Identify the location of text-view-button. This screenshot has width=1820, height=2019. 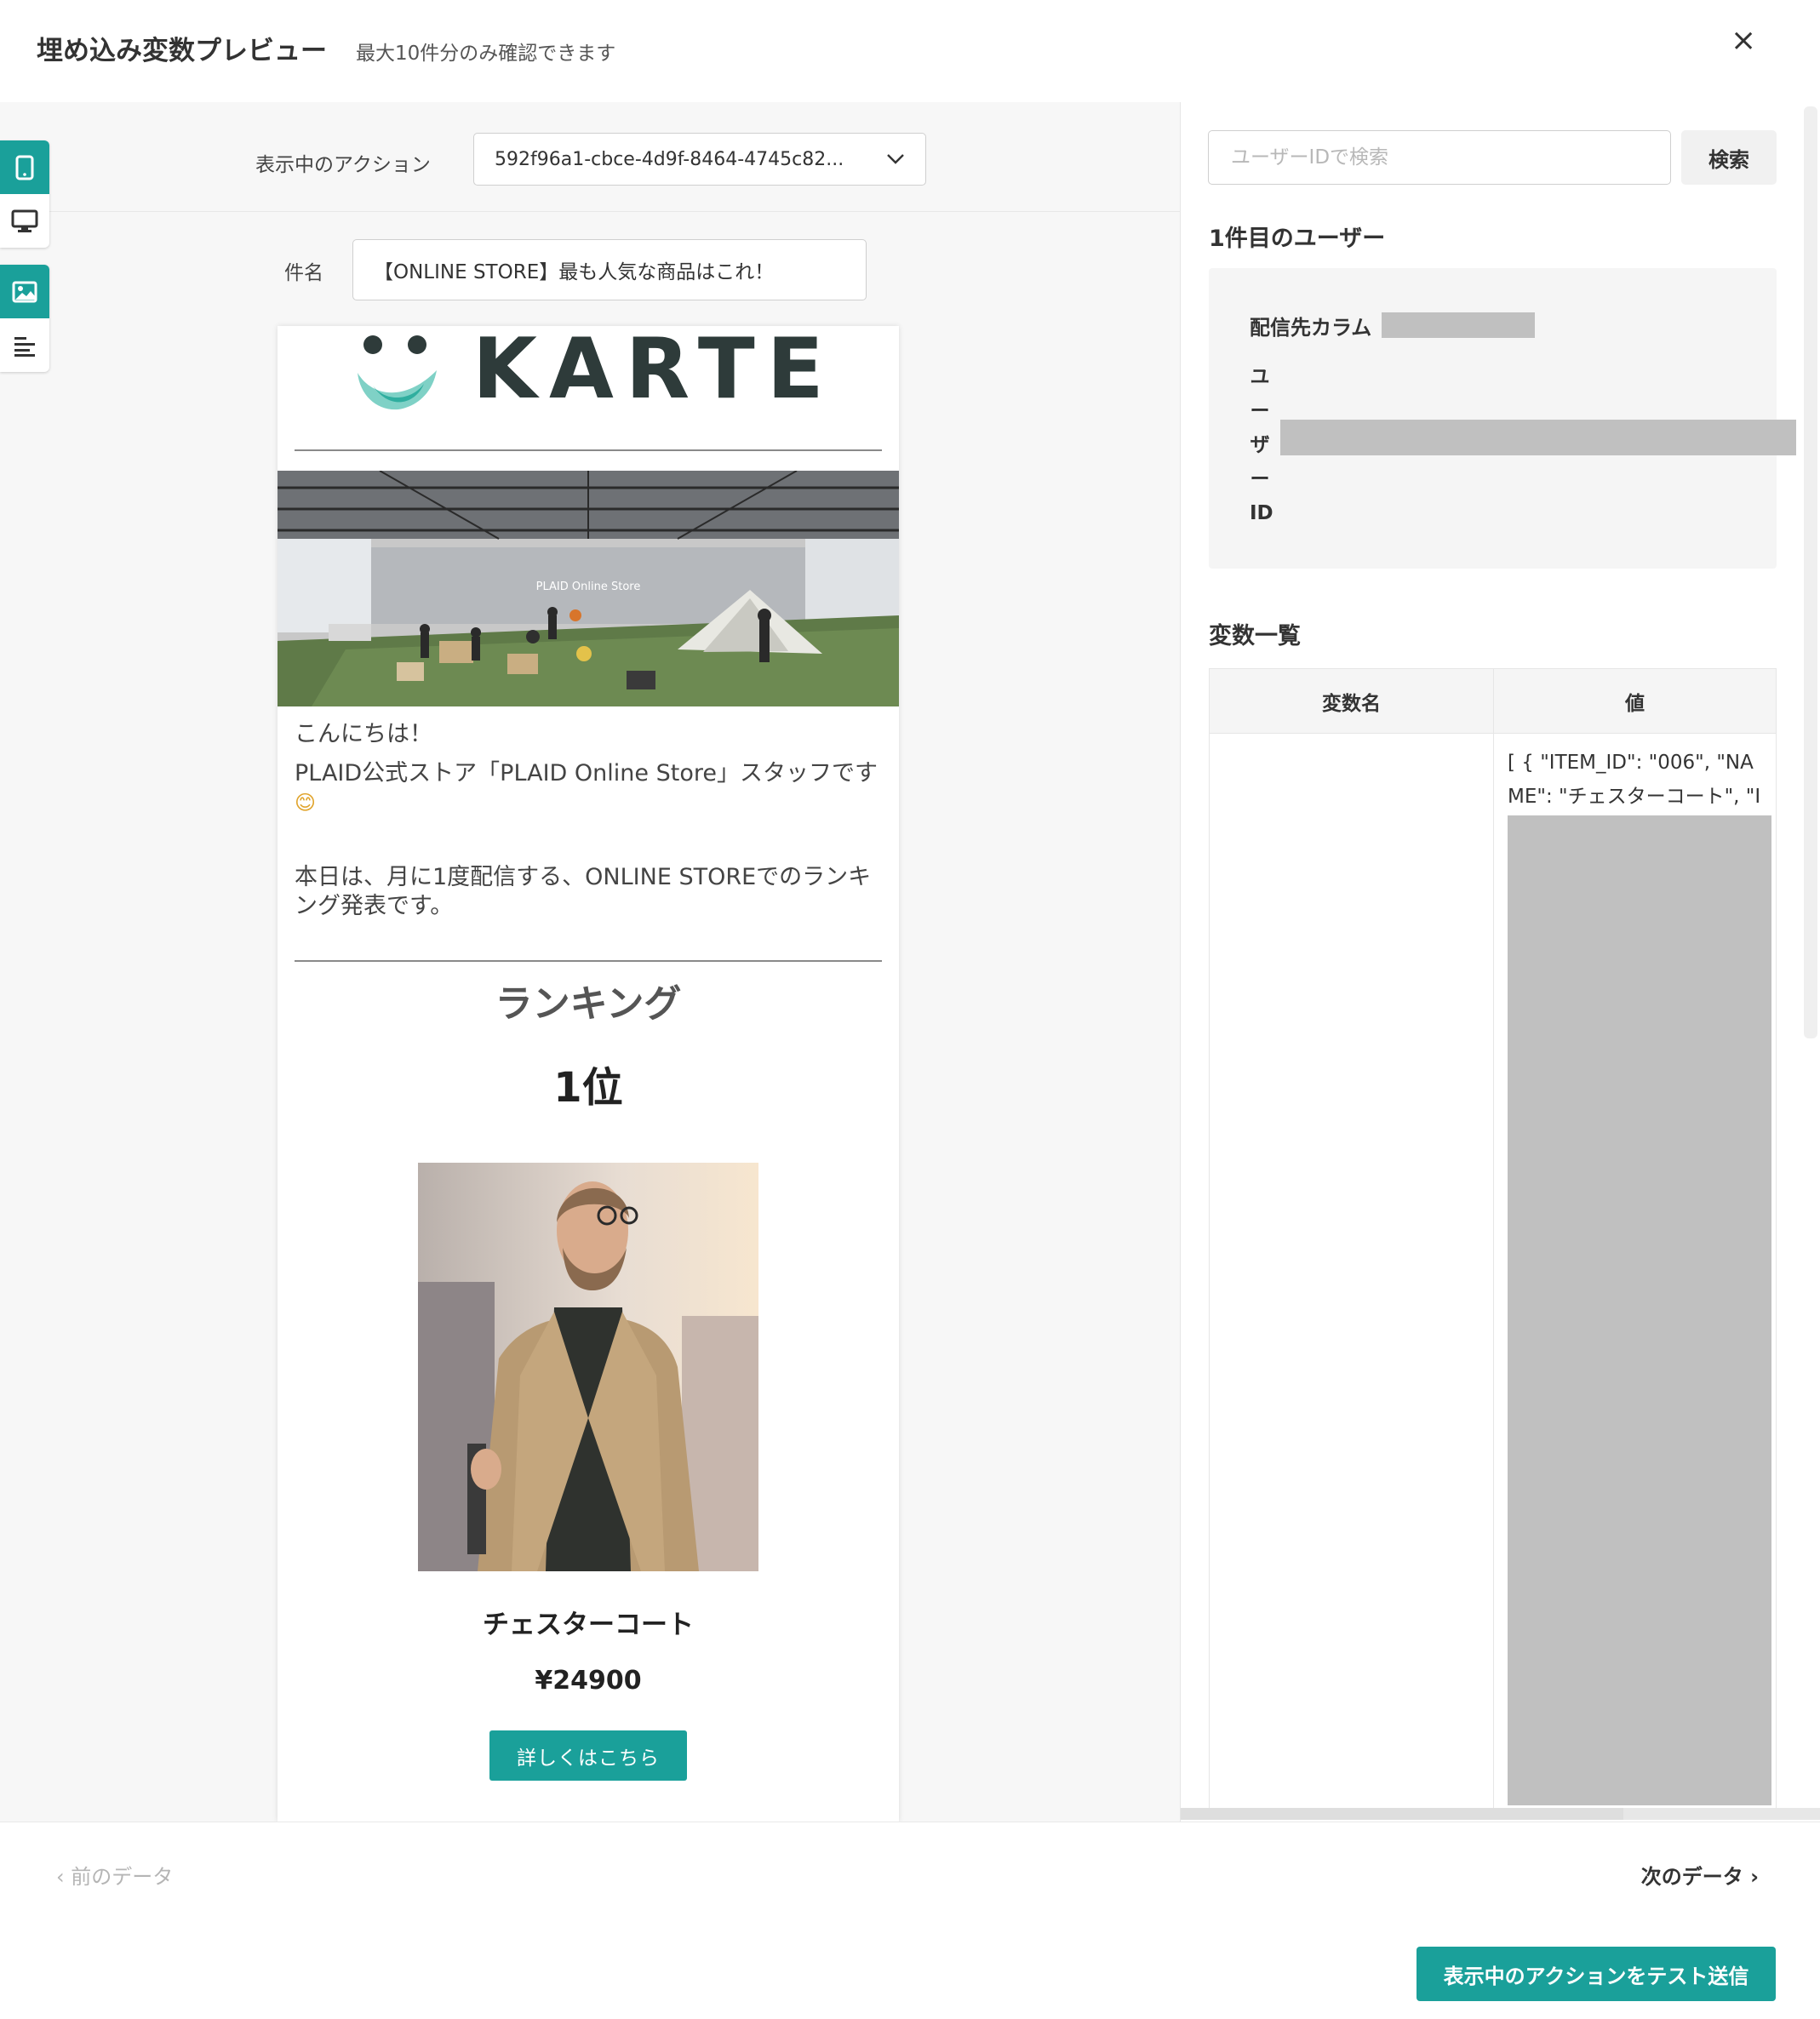
(24, 345).